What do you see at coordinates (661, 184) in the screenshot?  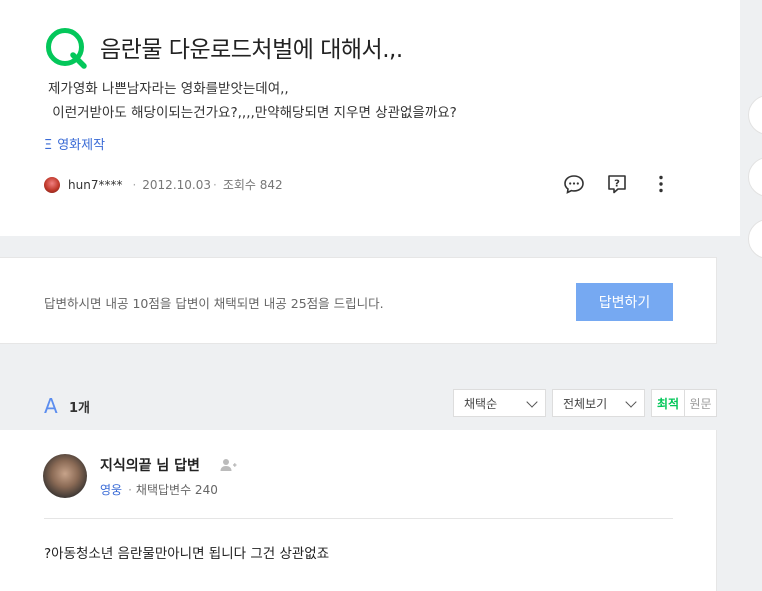 I see `more-icon` at bounding box center [661, 184].